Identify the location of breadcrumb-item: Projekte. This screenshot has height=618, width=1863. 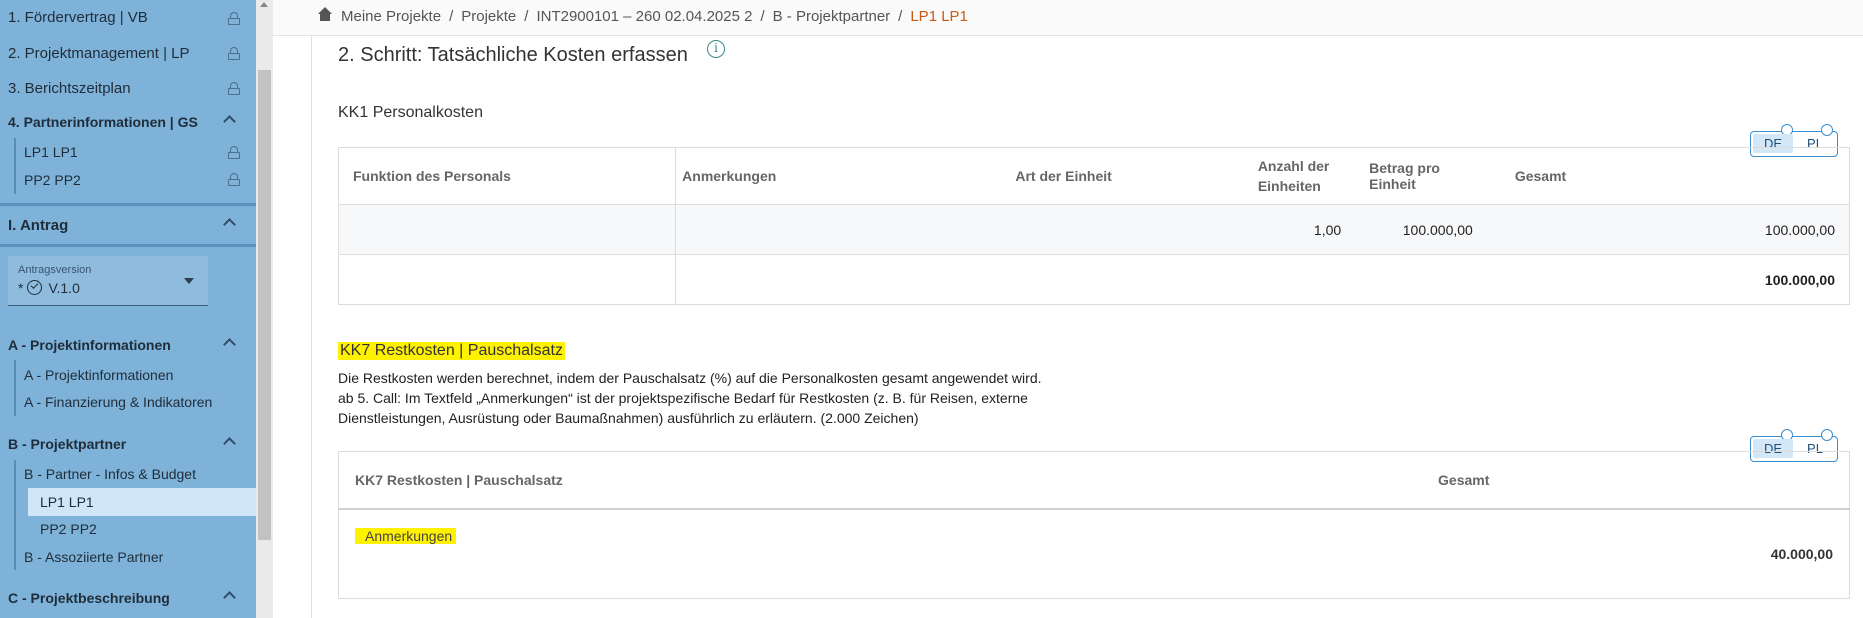
(488, 16).